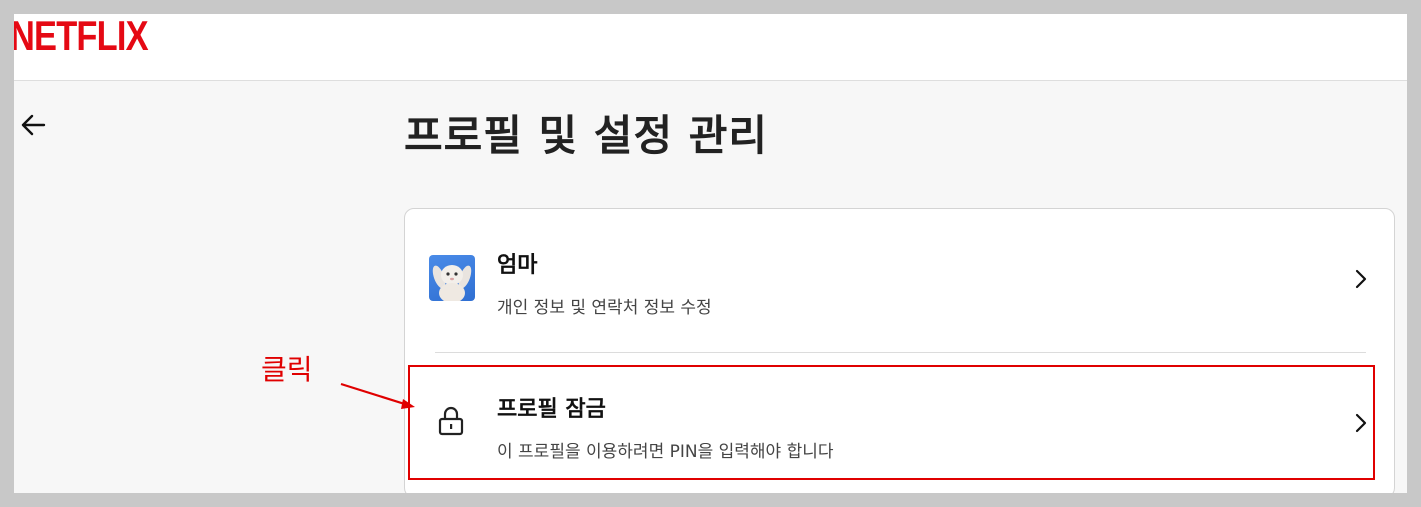 Image resolution: width=1421 pixels, height=507 pixels. What do you see at coordinates (377, 395) in the screenshot?
I see `annotation-arrow-icon` at bounding box center [377, 395].